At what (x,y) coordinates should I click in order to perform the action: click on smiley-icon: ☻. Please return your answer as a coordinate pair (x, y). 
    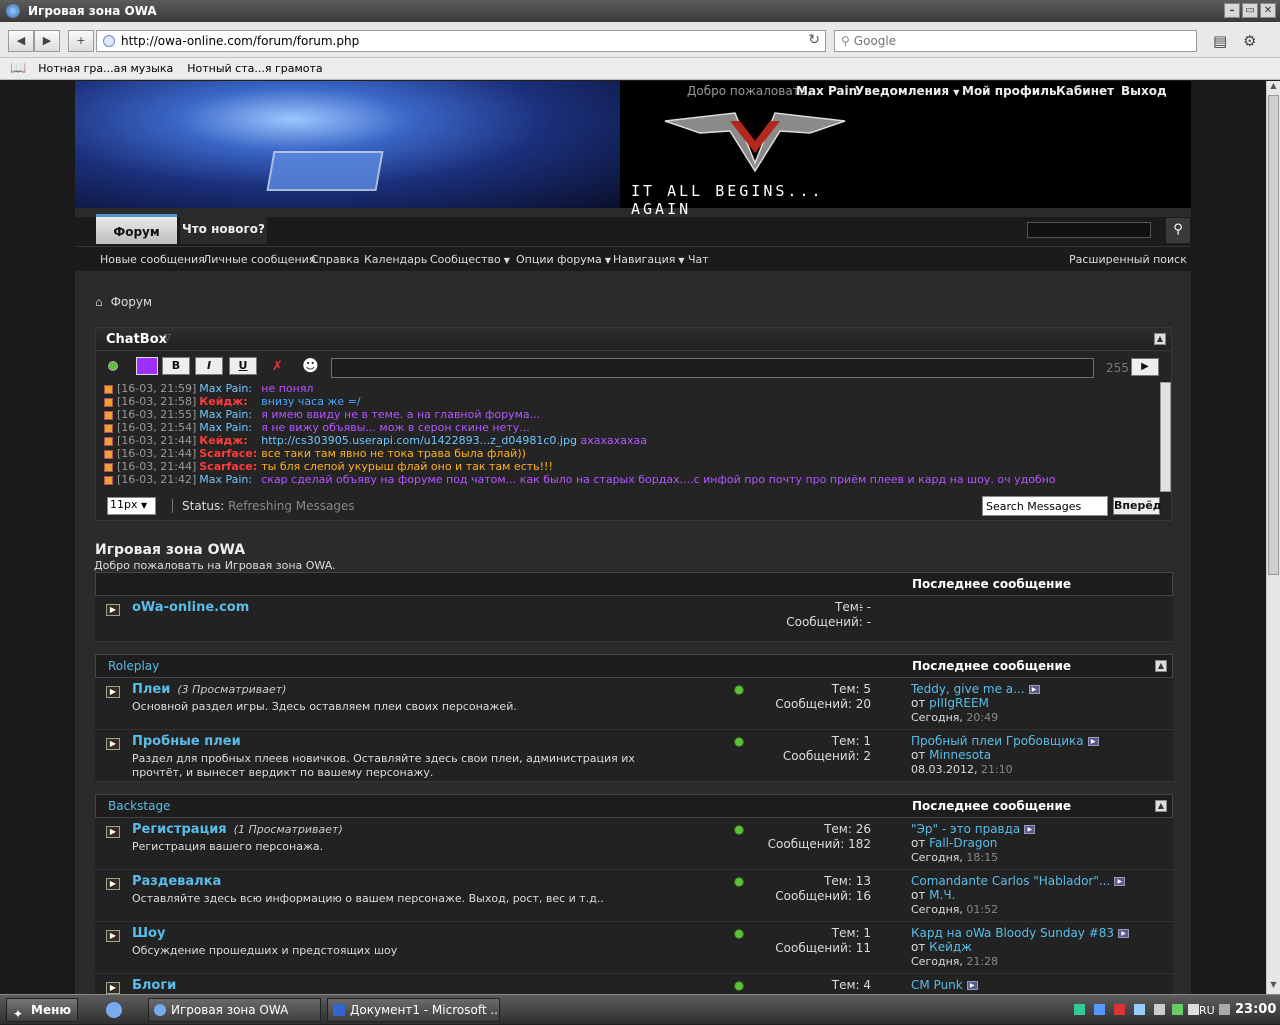
    Looking at the image, I should click on (310, 365).